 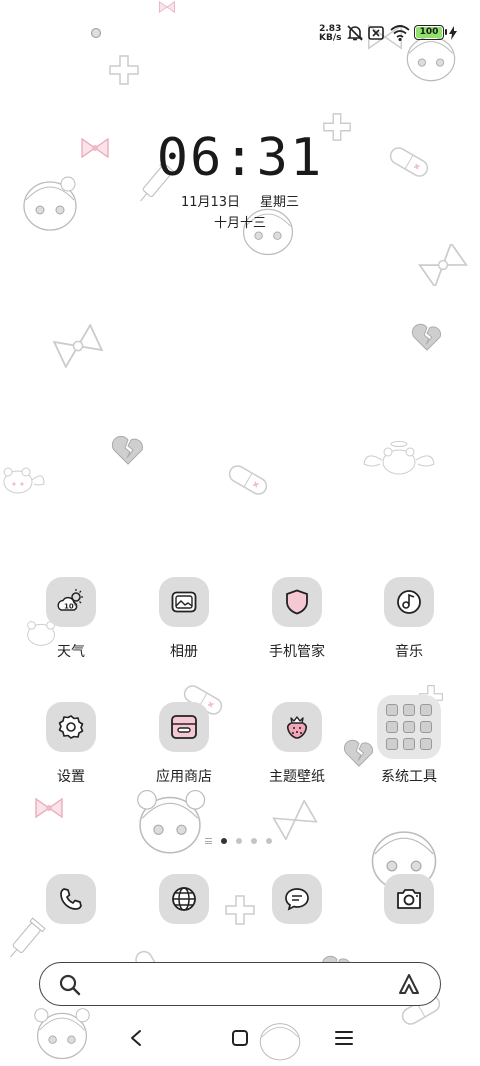 I want to click on store-icon, so click(x=184, y=727).